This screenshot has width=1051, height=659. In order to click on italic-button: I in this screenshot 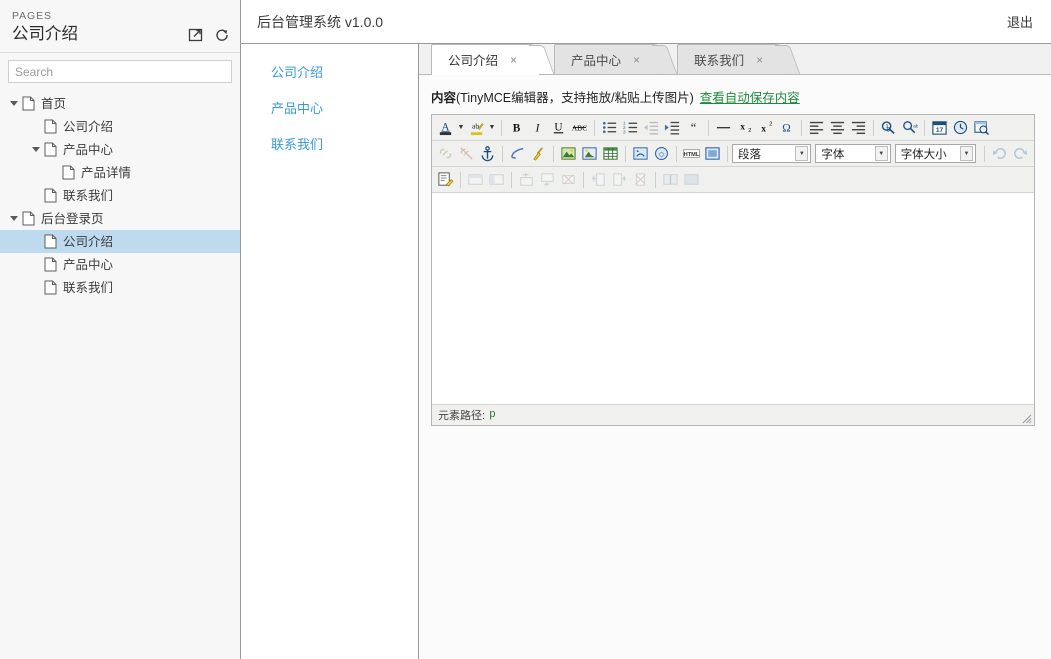, I will do `click(537, 128)`.